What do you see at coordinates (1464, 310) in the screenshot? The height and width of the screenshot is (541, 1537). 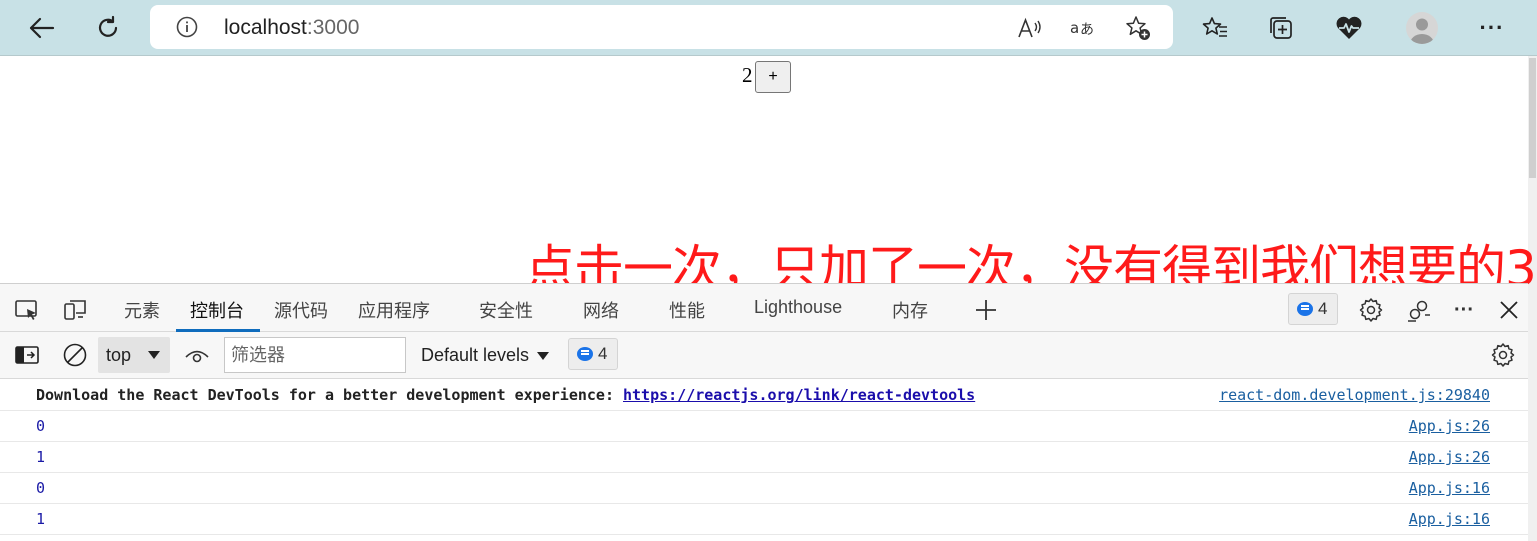 I see `devtools-more-icon: ···` at bounding box center [1464, 310].